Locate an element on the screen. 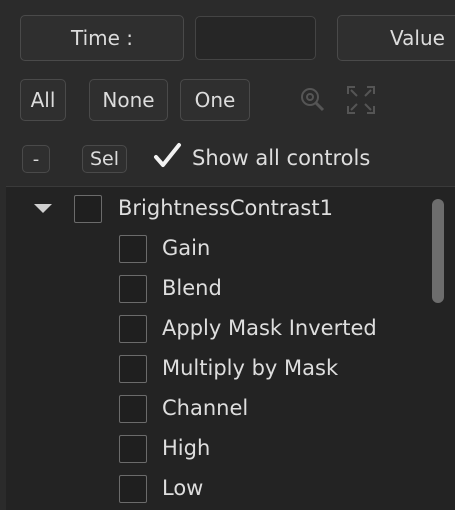  child-label-multiply-by-mask: Multiply by Mask is located at coordinates (250, 368).